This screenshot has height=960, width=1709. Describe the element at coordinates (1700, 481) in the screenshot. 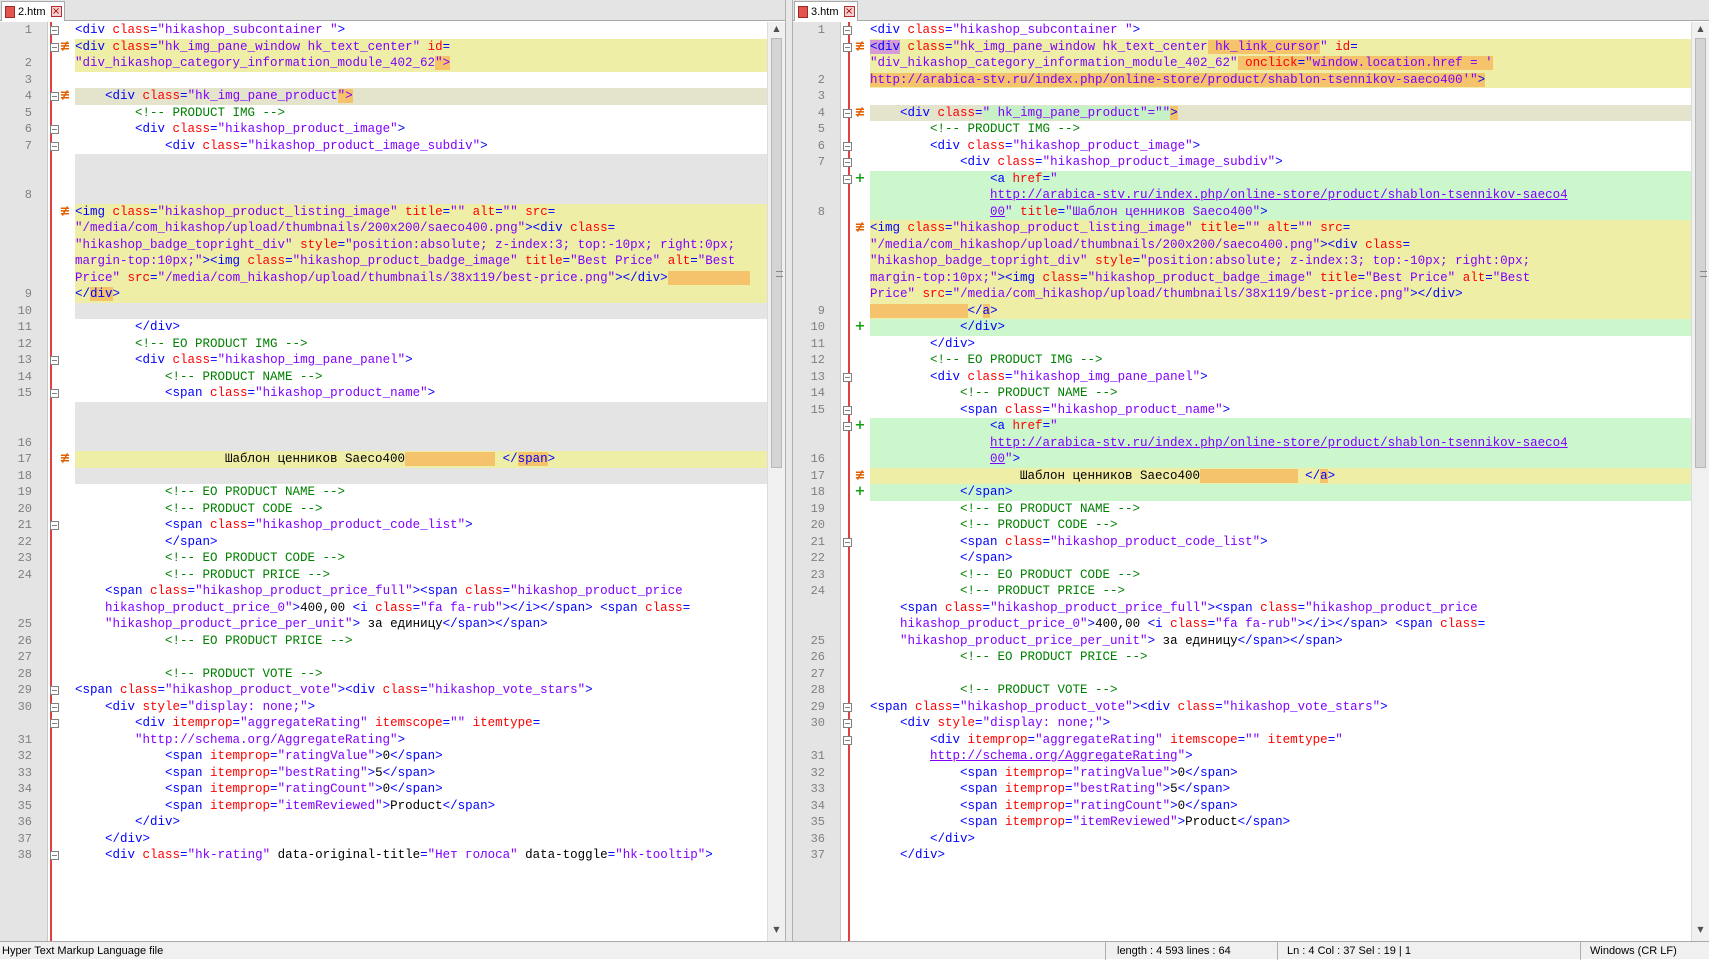

I see `right-vertical-scrollbar: ▲ ▼` at that location.